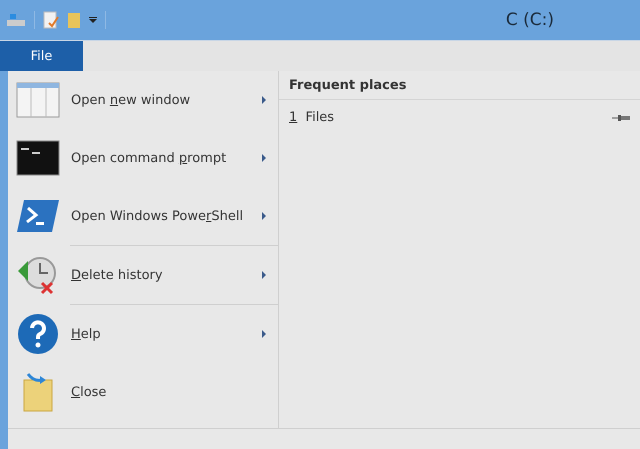 This screenshot has height=449, width=640. Describe the element at coordinates (93, 20) in the screenshot. I see `dropdown-icon` at that location.